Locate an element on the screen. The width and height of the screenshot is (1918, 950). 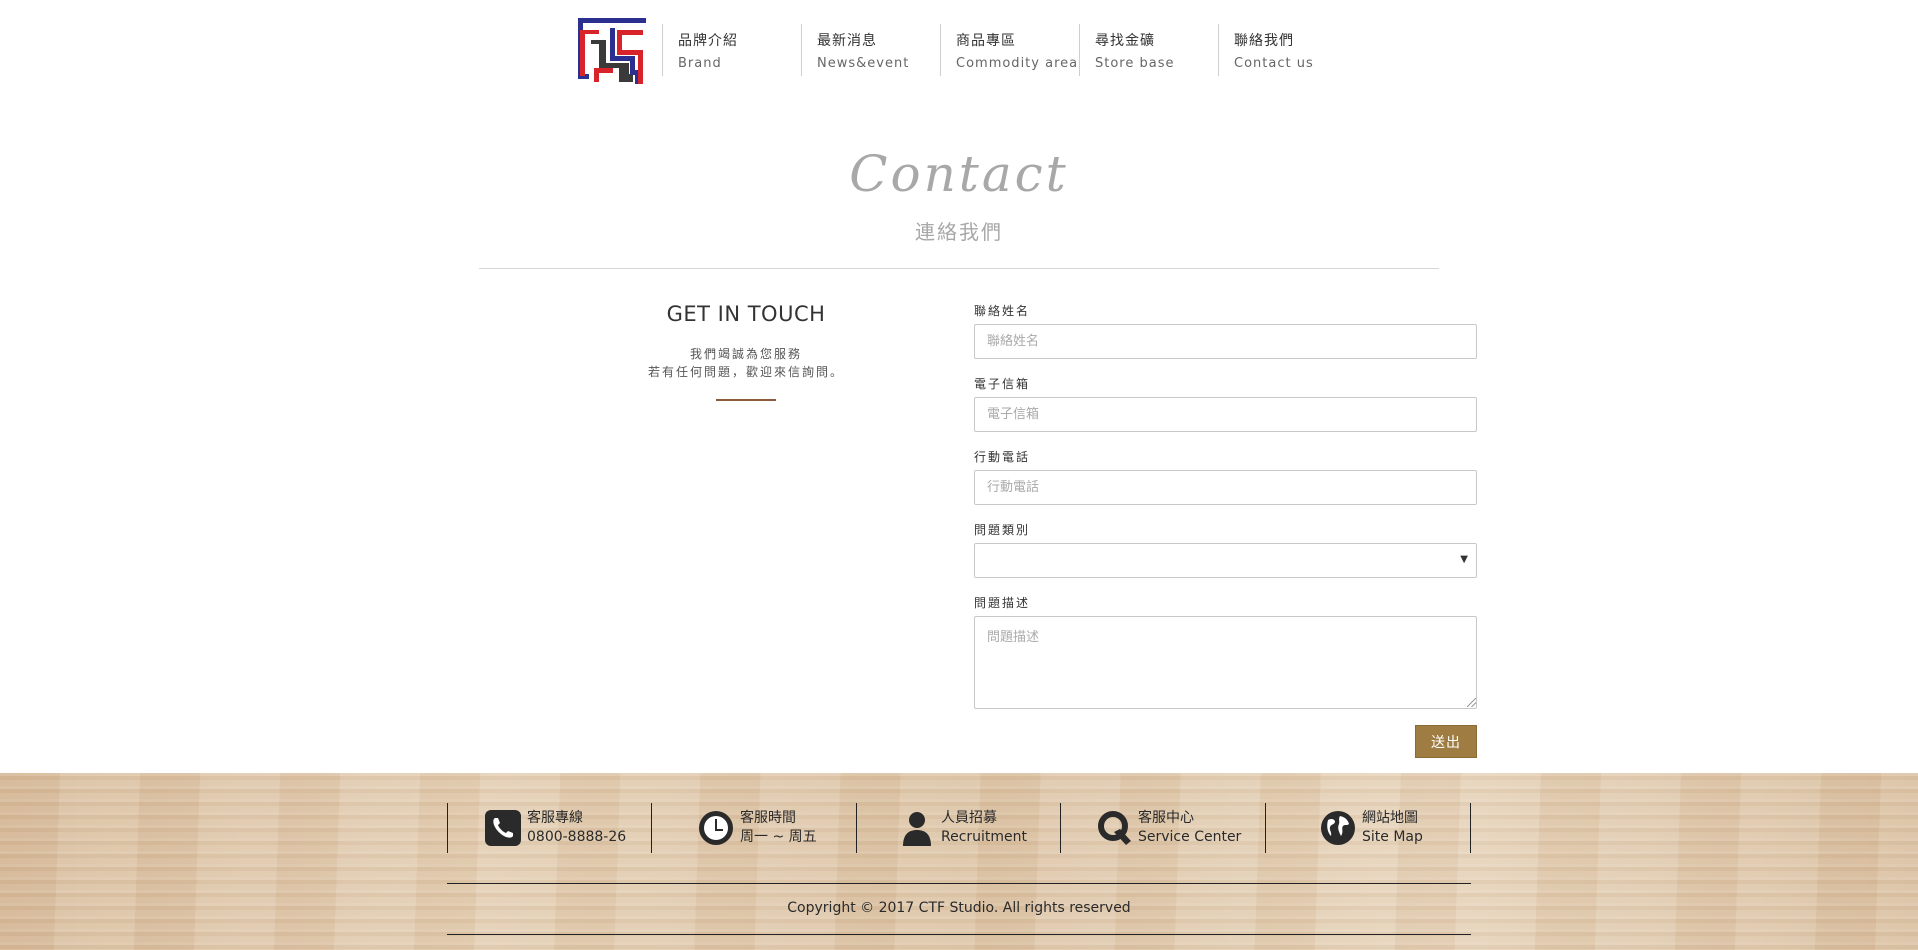
nav-label-en: Brand is located at coordinates (700, 63).